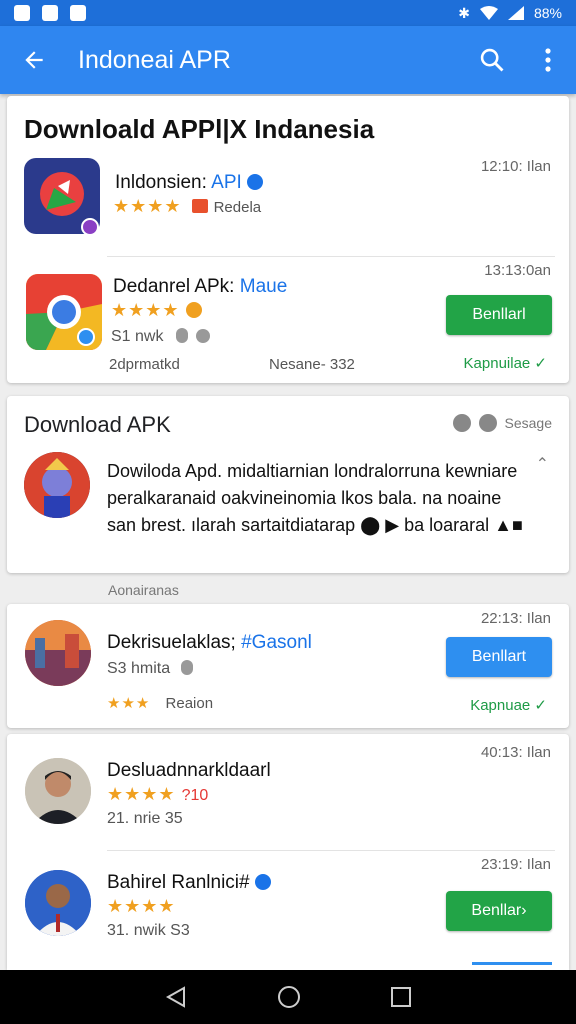 Image resolution: width=576 pixels, height=1024 pixels. I want to click on search-icon, so click(492, 60).